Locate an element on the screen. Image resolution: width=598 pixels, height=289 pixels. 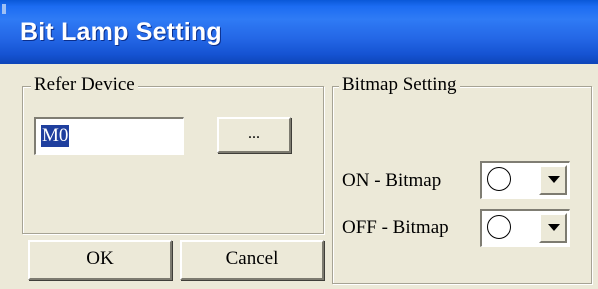
off-bitmap-dropdown-button is located at coordinates (553, 228).